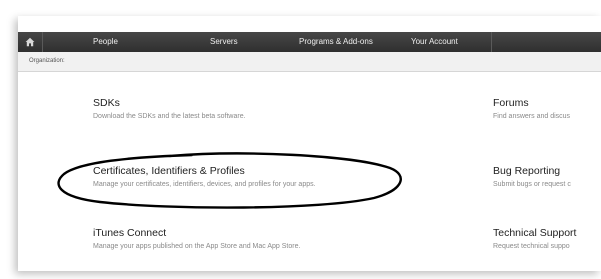 The width and height of the screenshot is (601, 279). Describe the element at coordinates (434, 42) in the screenshot. I see `nav-your-account: Your Account` at that location.